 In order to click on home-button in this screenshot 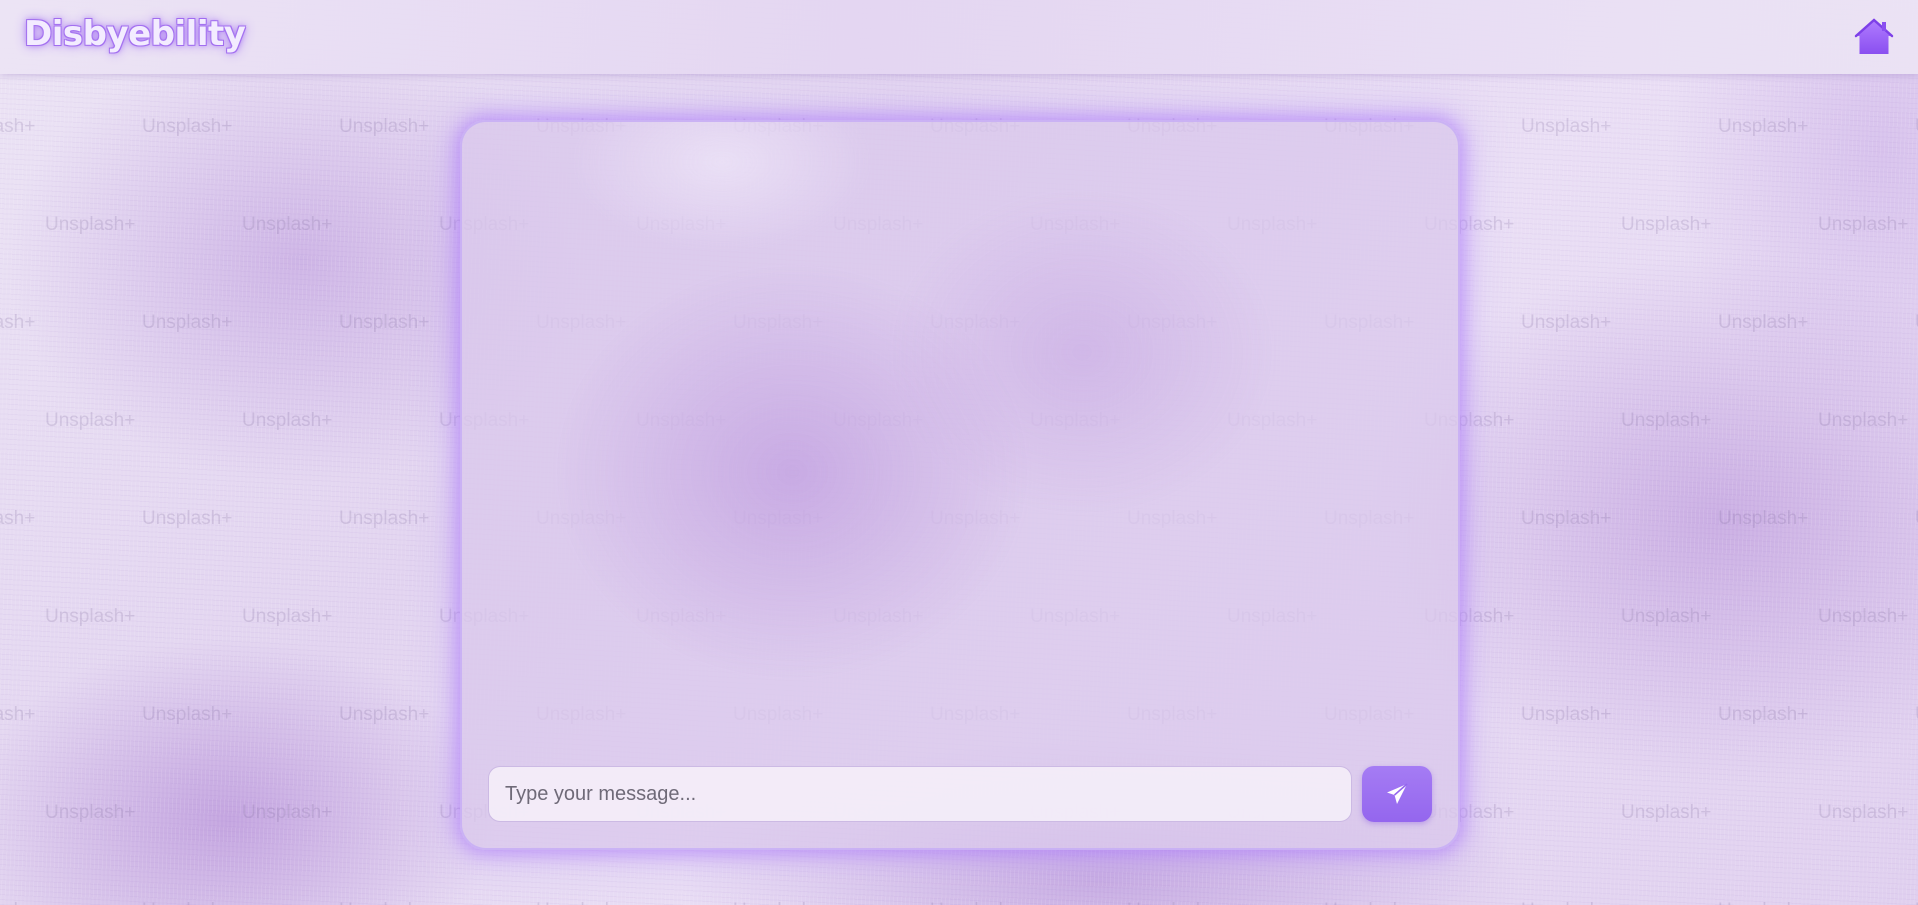, I will do `click(1874, 37)`.